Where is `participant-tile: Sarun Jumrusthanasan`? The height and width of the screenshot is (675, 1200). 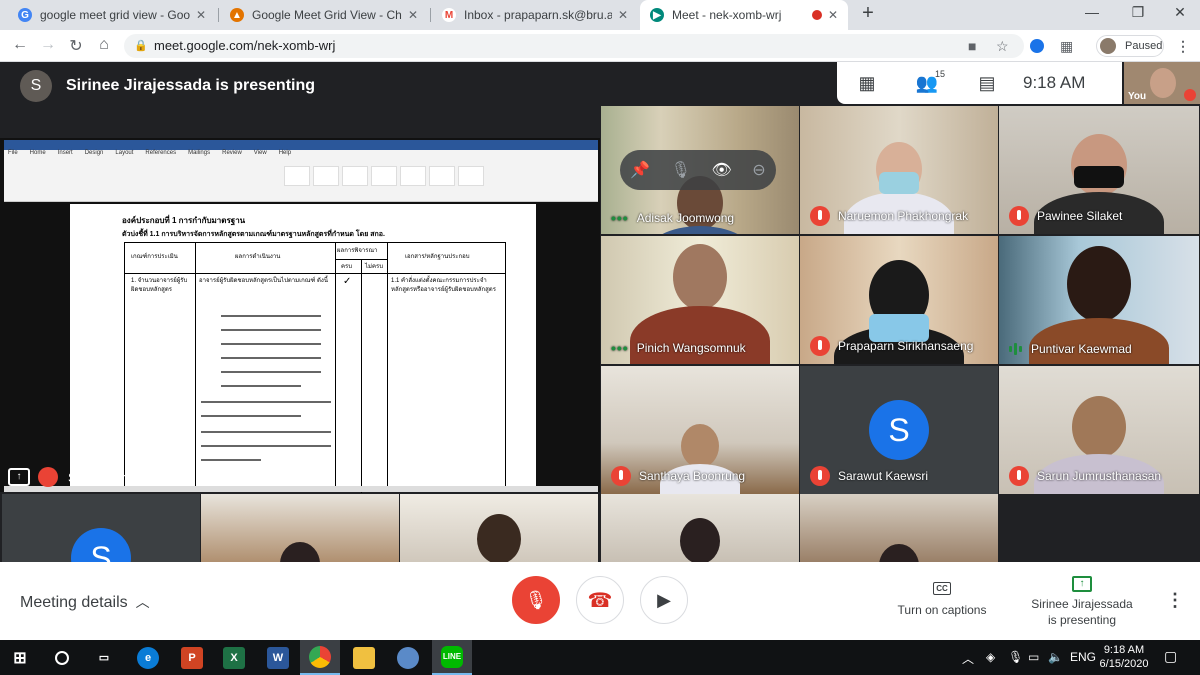
participant-tile: Sarun Jumrusthanasan is located at coordinates (1099, 430).